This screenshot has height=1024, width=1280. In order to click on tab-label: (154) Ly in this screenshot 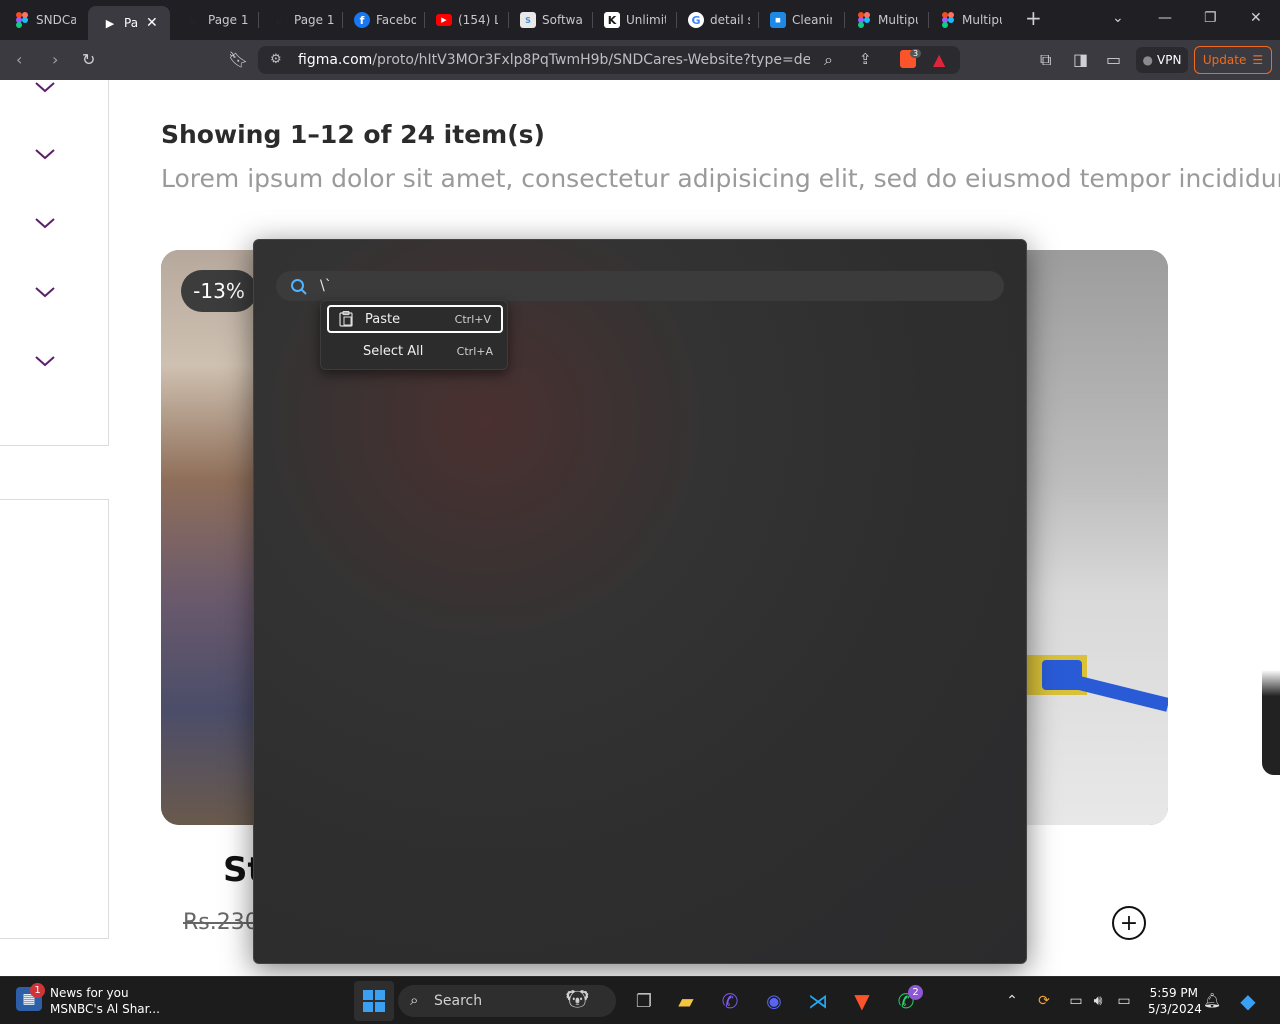, I will do `click(478, 20)`.